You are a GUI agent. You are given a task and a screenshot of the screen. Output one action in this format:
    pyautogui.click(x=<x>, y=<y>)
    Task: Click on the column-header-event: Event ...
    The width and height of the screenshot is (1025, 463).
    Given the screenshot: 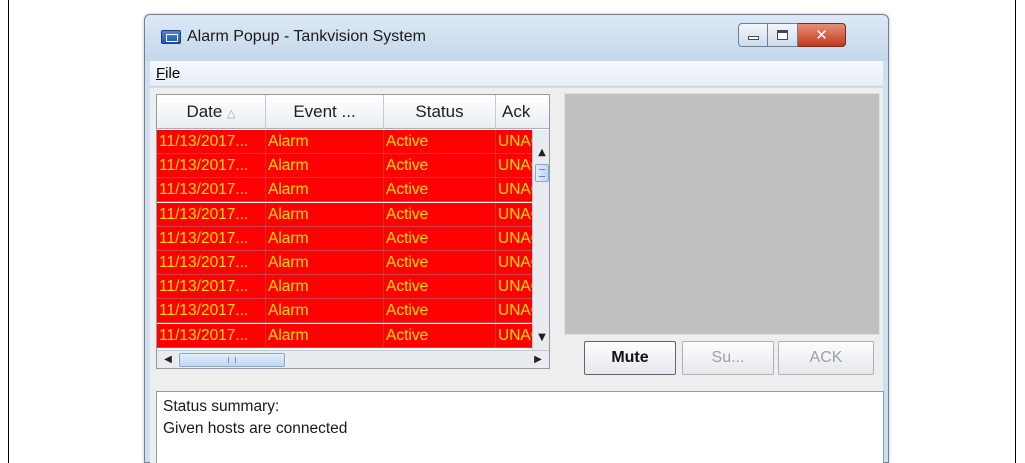 What is the action you would take?
    pyautogui.click(x=325, y=112)
    